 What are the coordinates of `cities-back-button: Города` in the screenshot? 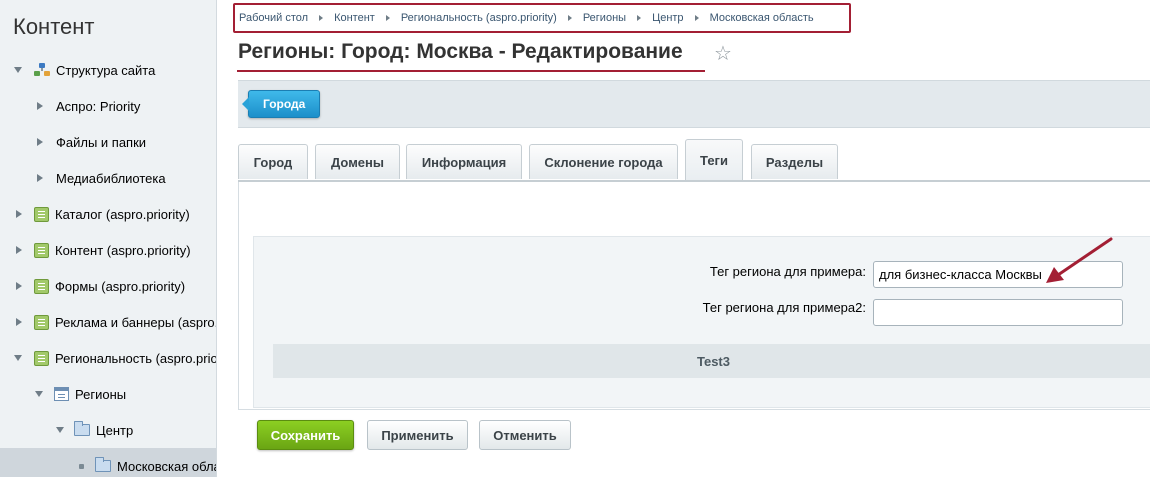 It's located at (281, 104).